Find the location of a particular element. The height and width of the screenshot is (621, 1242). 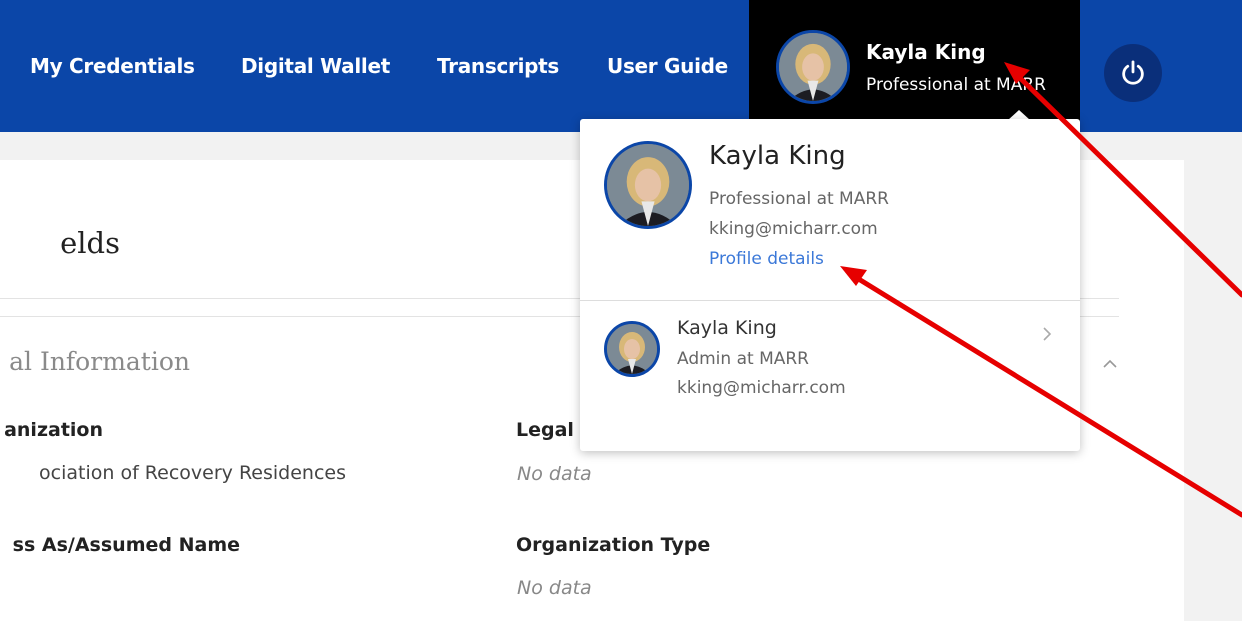

alt-account-role: Admin at MARR is located at coordinates (743, 359).